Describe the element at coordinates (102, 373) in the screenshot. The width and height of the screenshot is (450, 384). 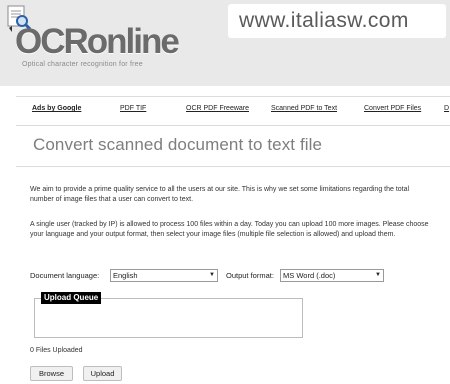
I see `upload-button: Upload` at that location.